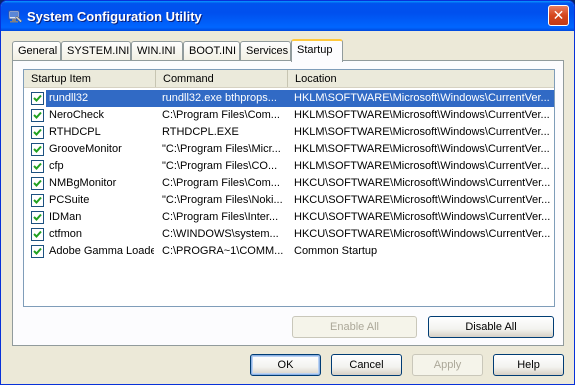  I want to click on startup-item-name: NeroCheck, so click(77, 115).